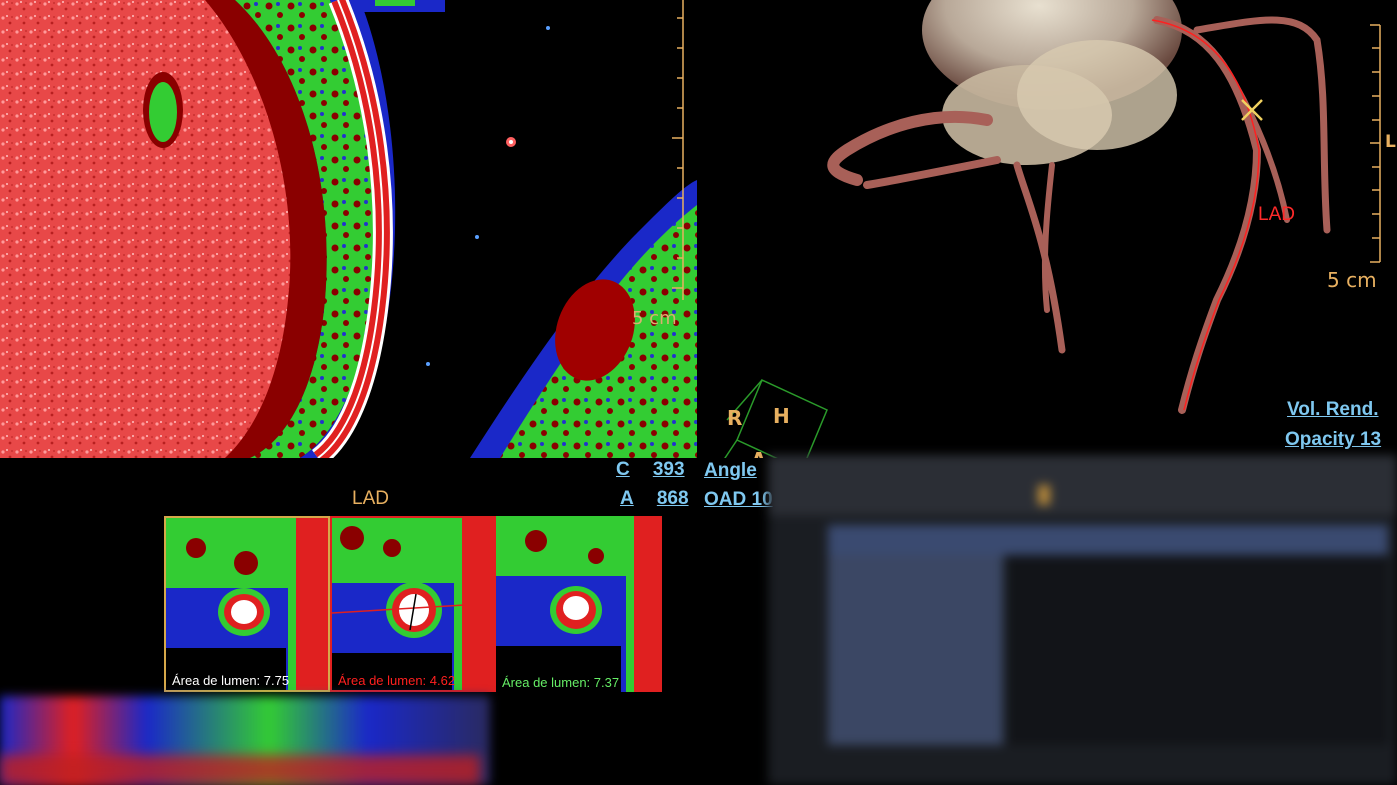 The image size is (1397, 785). Describe the element at coordinates (231, 680) in the screenshot. I see `lumen-area-1: Área de lumen: 7.75` at that location.